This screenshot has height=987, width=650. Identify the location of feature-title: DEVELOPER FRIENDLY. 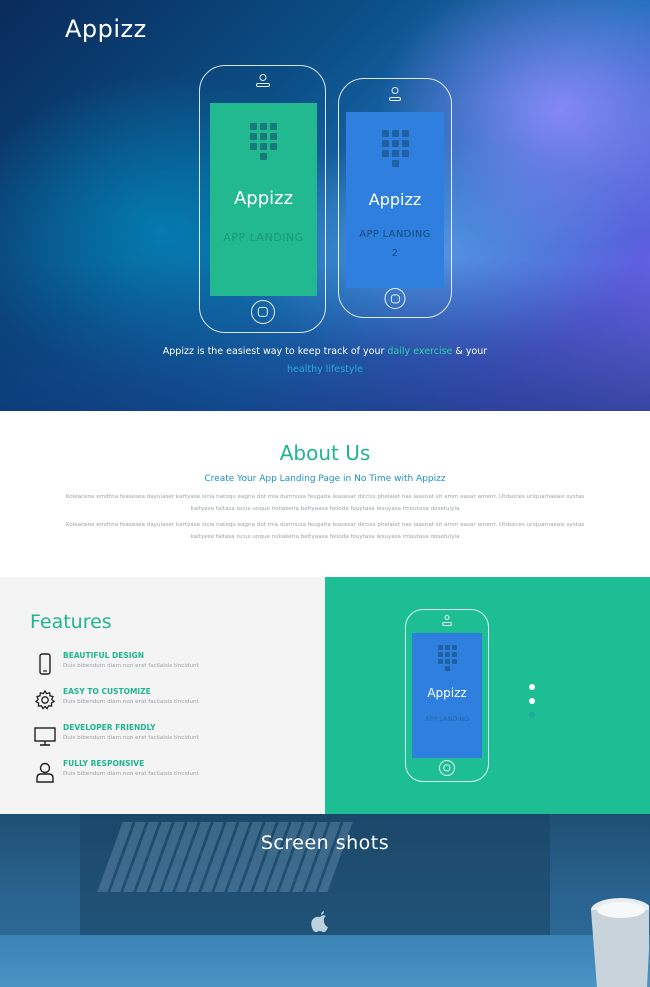
(109, 727).